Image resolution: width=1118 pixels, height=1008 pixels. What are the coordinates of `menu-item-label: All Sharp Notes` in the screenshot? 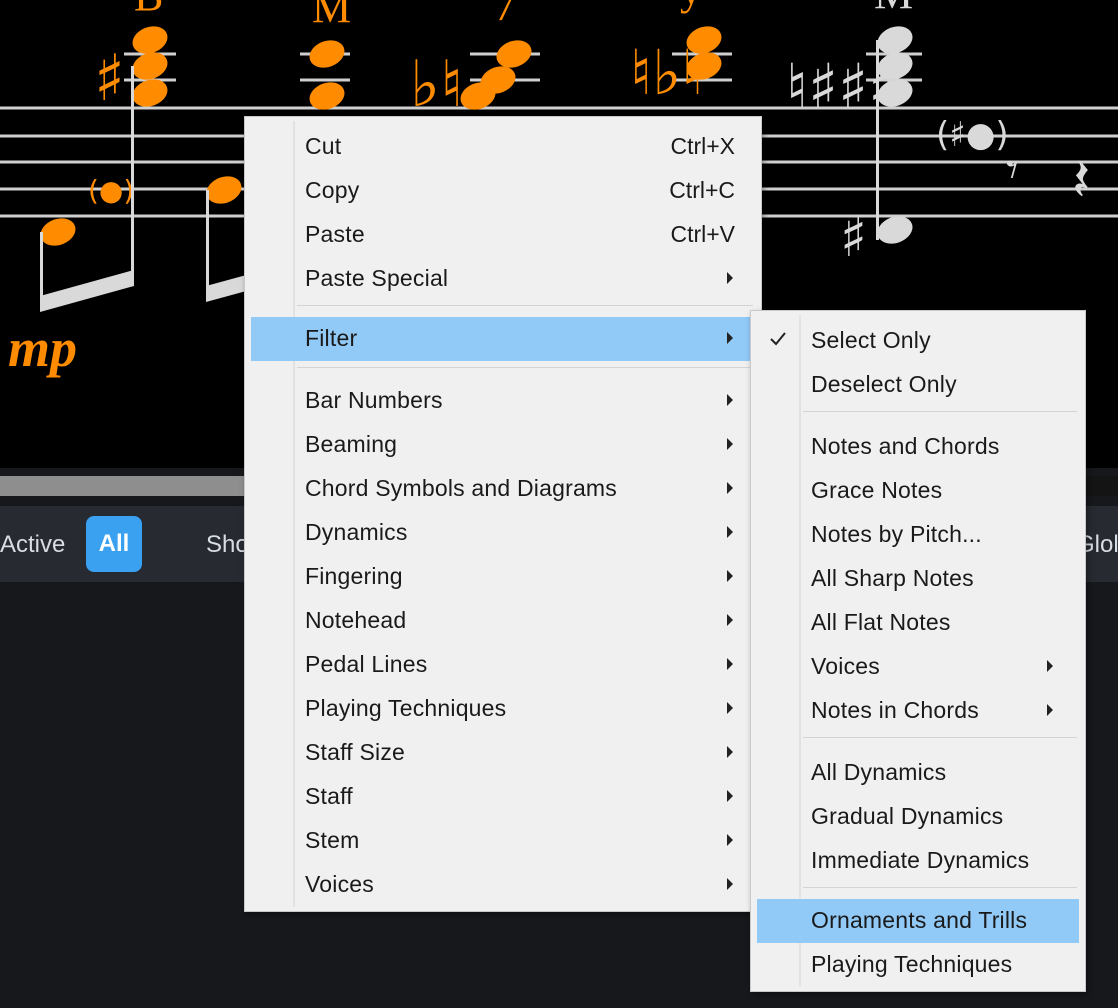 It's located at (892, 578).